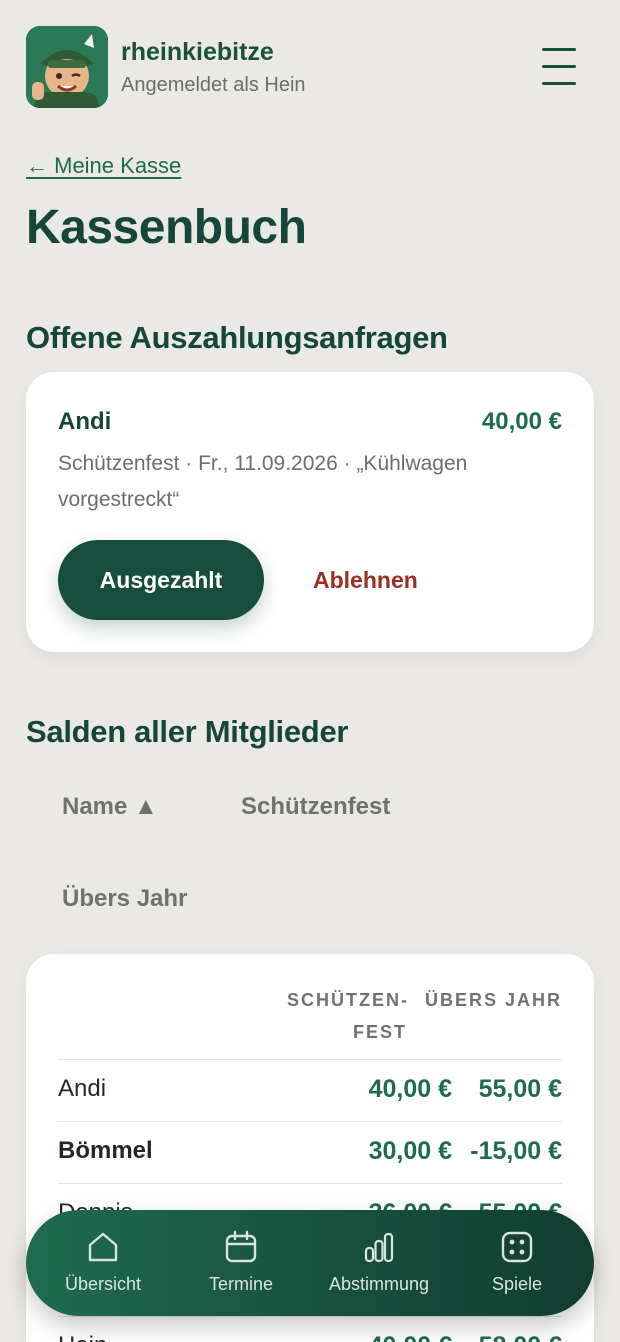  I want to click on year-balance: -15,00 €, so click(516, 1151).